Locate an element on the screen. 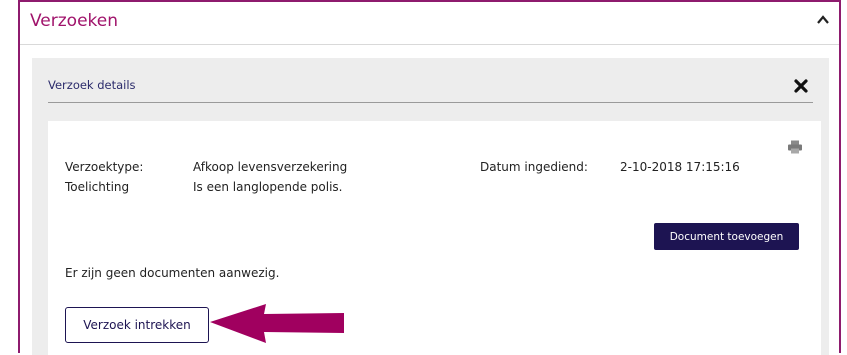  add-document-button: Document toevoegen is located at coordinates (726, 236).